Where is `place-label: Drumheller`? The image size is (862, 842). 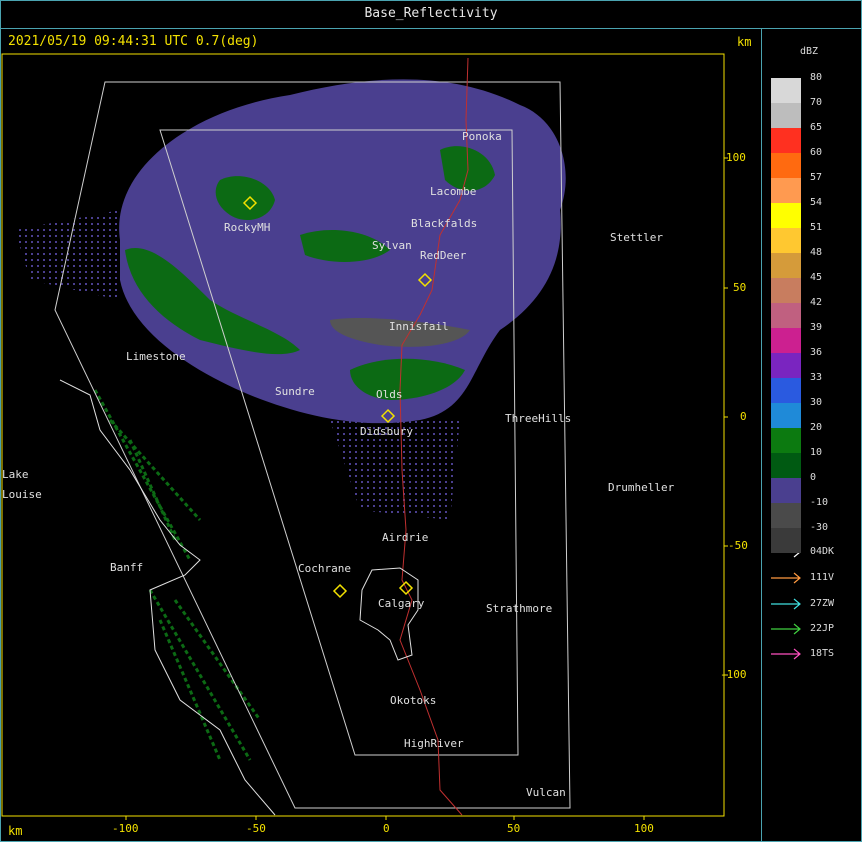
place-label: Drumheller is located at coordinates (641, 487).